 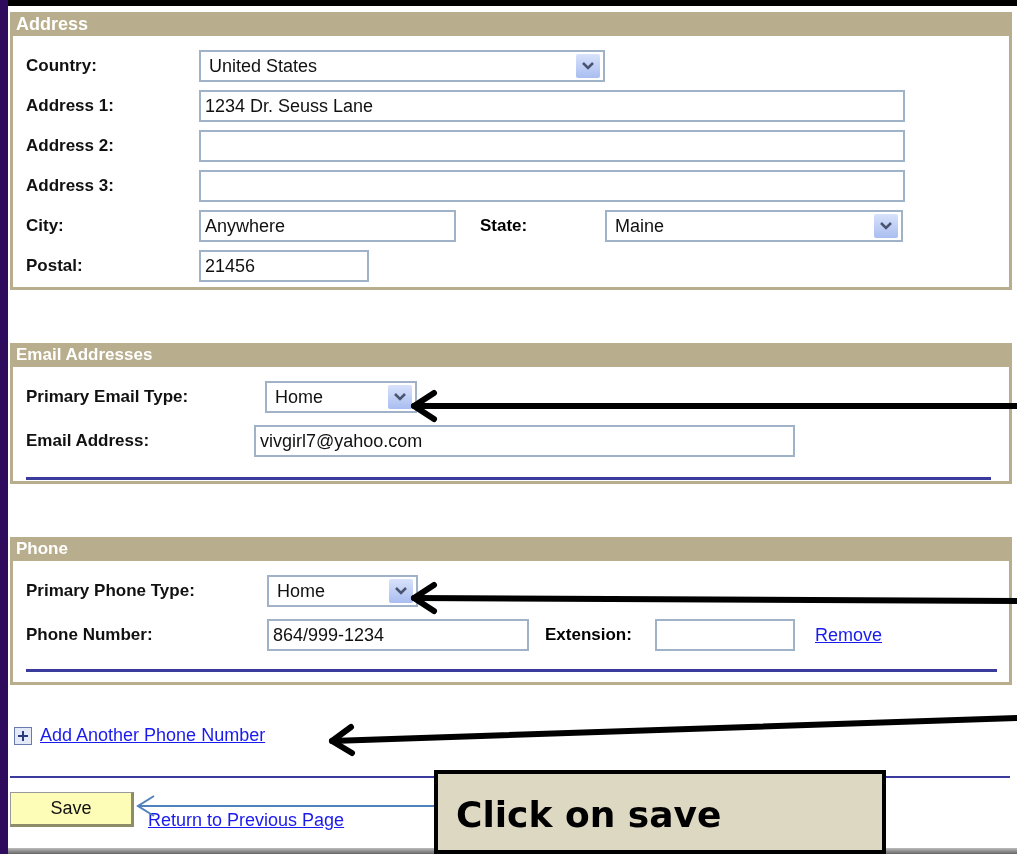 I want to click on city-input: Anywhere, so click(x=327, y=226).